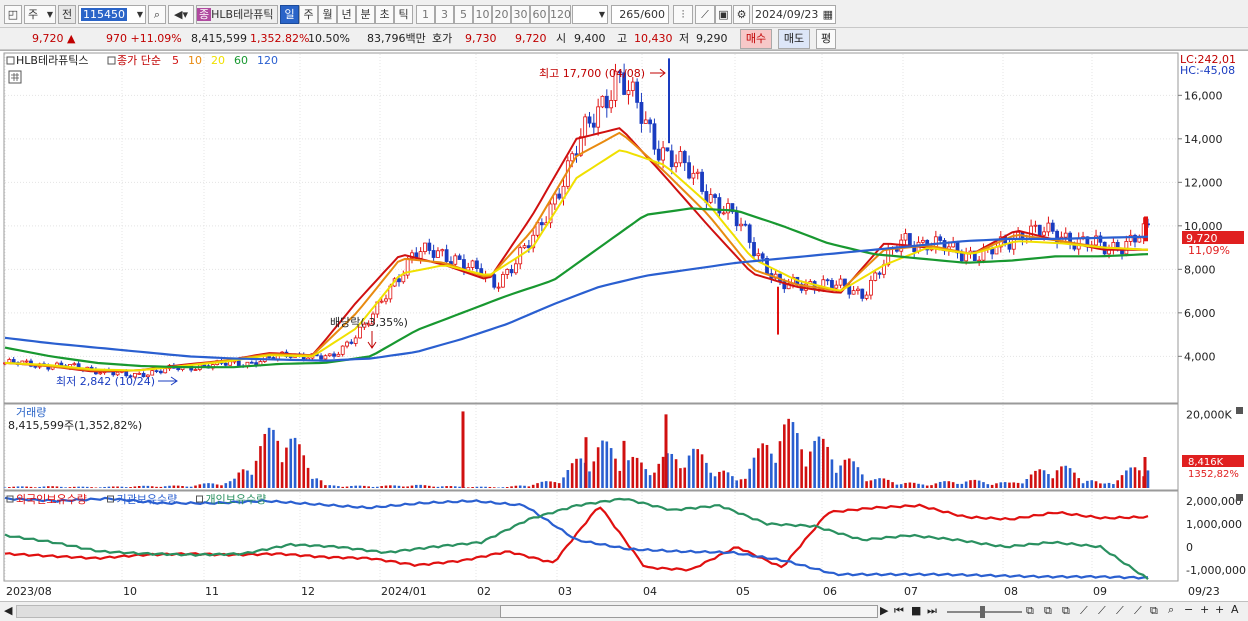 This screenshot has width=1248, height=621. Describe the element at coordinates (444, 14) in the screenshot. I see `interval-button: 3` at that location.